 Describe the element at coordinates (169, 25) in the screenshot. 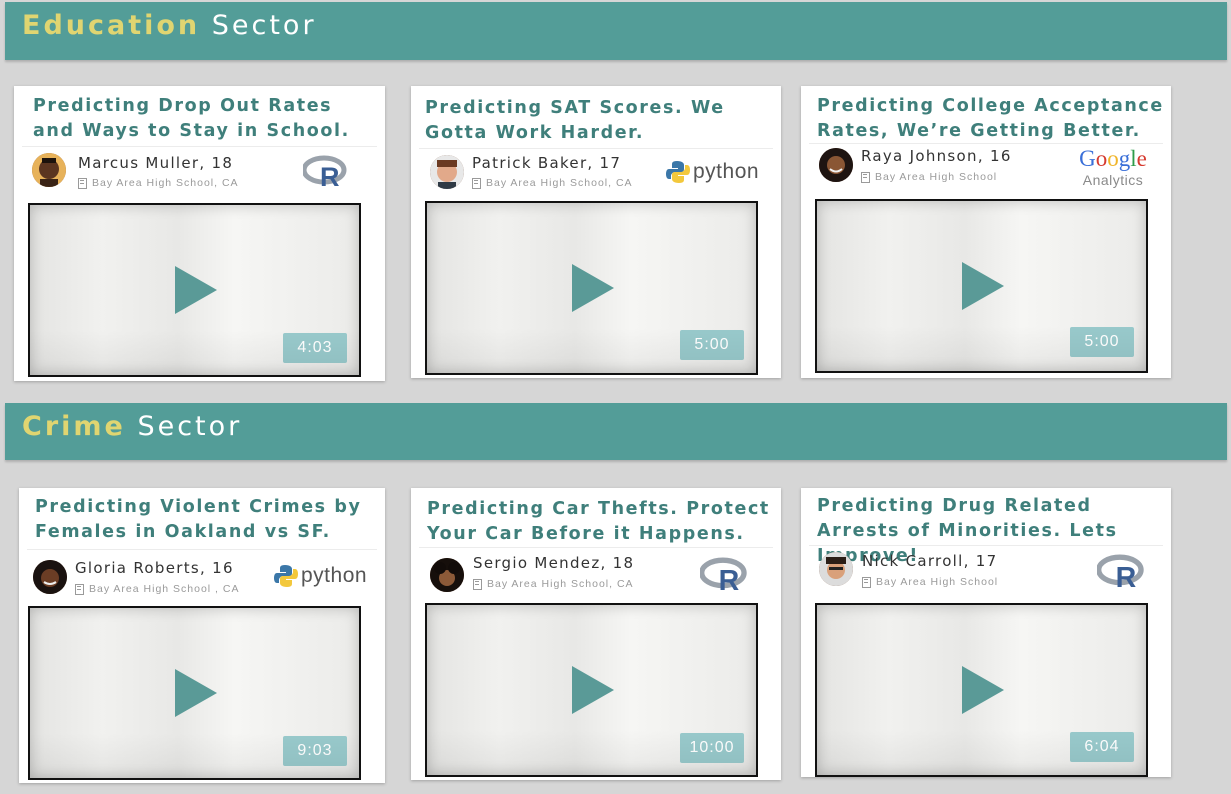

I see `sector-title: Education Sector` at that location.